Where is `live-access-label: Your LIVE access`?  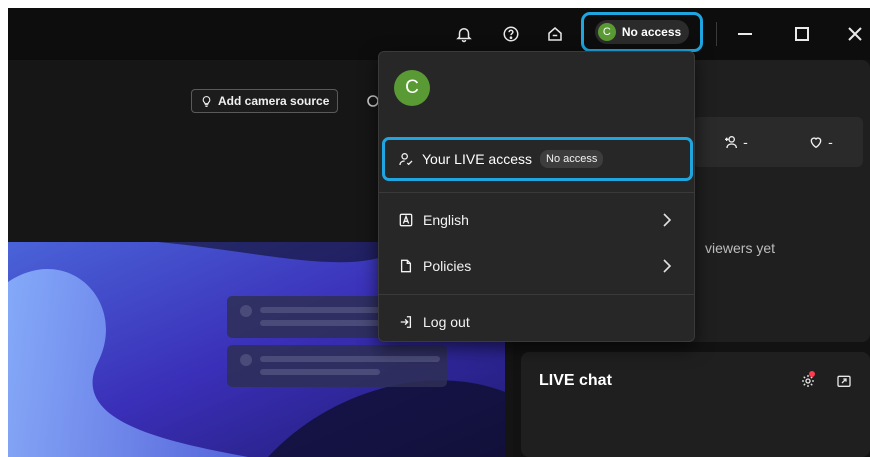
live-access-label: Your LIVE access is located at coordinates (477, 159).